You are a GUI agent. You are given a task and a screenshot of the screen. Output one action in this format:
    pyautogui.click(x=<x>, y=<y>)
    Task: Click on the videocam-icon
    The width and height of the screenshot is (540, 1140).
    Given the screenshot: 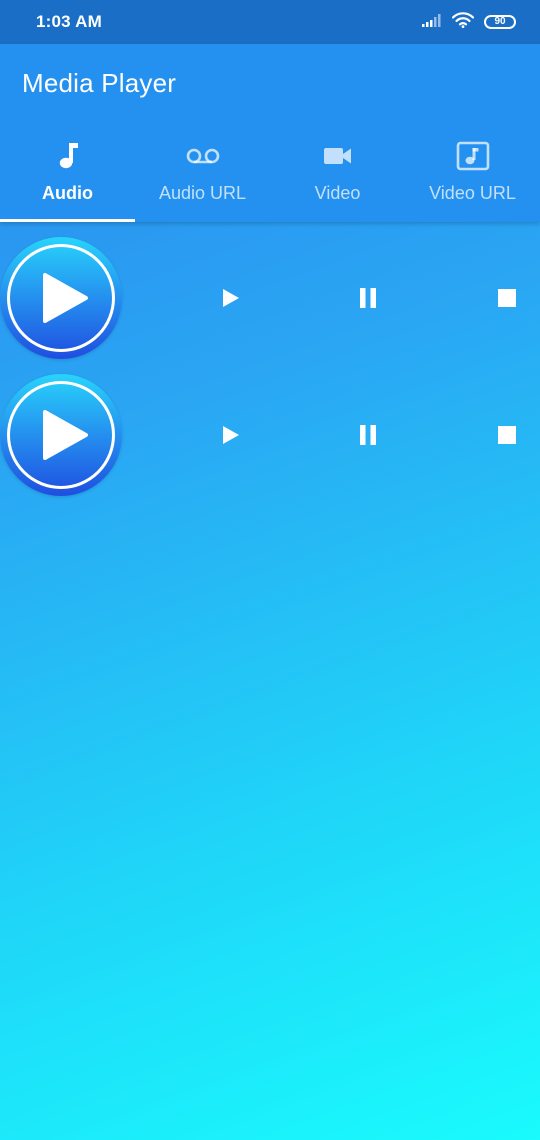 What is the action you would take?
    pyautogui.click(x=338, y=156)
    